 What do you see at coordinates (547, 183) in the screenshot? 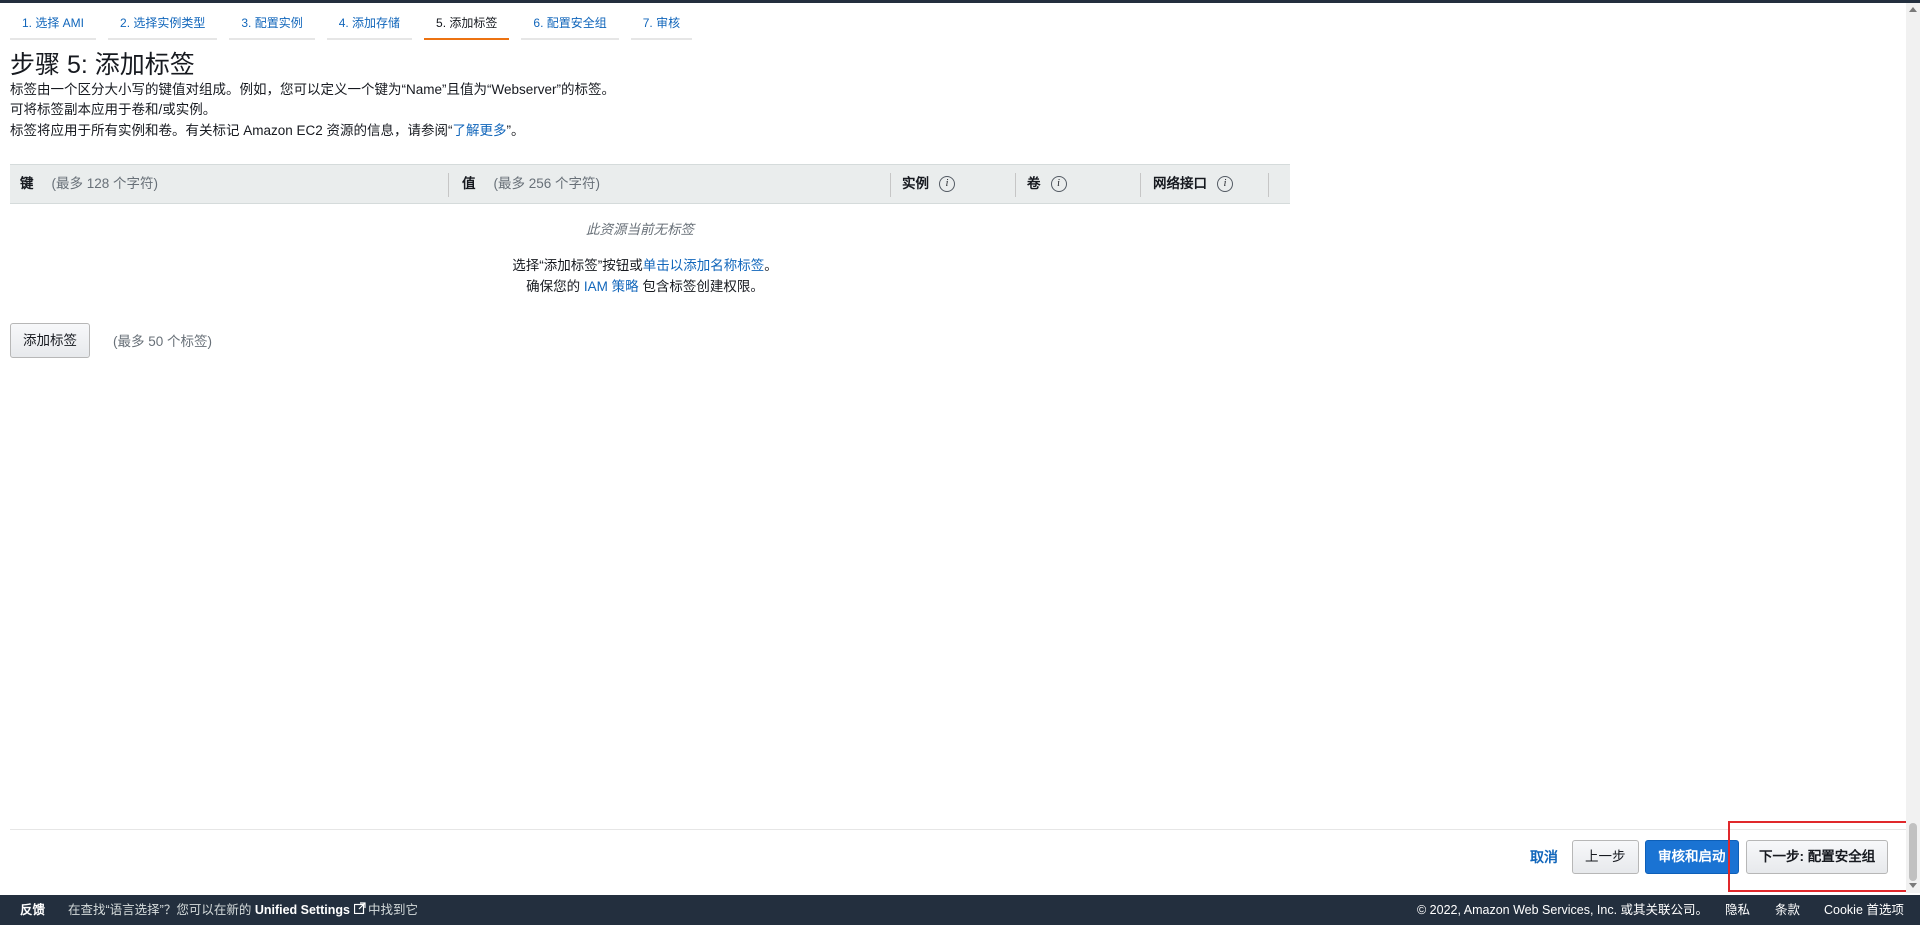
I see `value-header-hint: (最多 256 个字符)` at bounding box center [547, 183].